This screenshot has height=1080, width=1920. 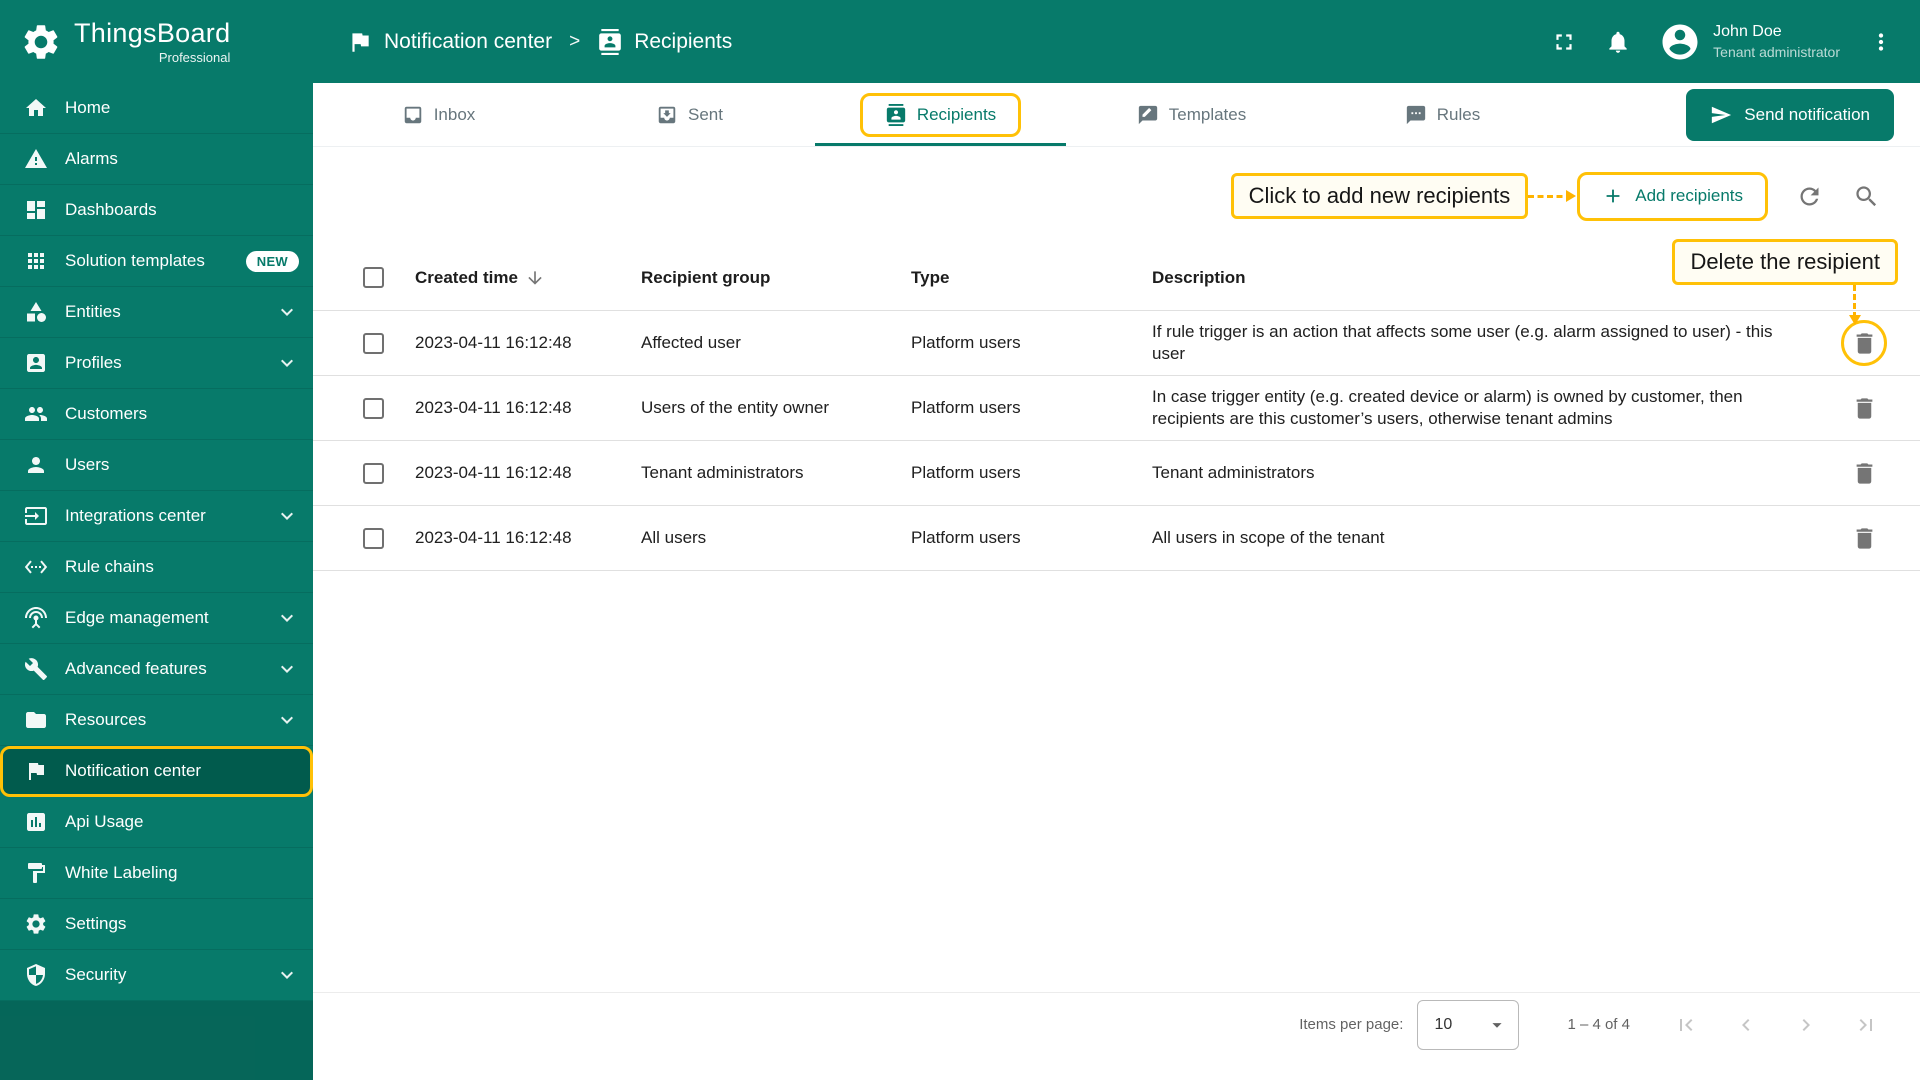 I want to click on user-name: John Doe, so click(x=1747, y=31).